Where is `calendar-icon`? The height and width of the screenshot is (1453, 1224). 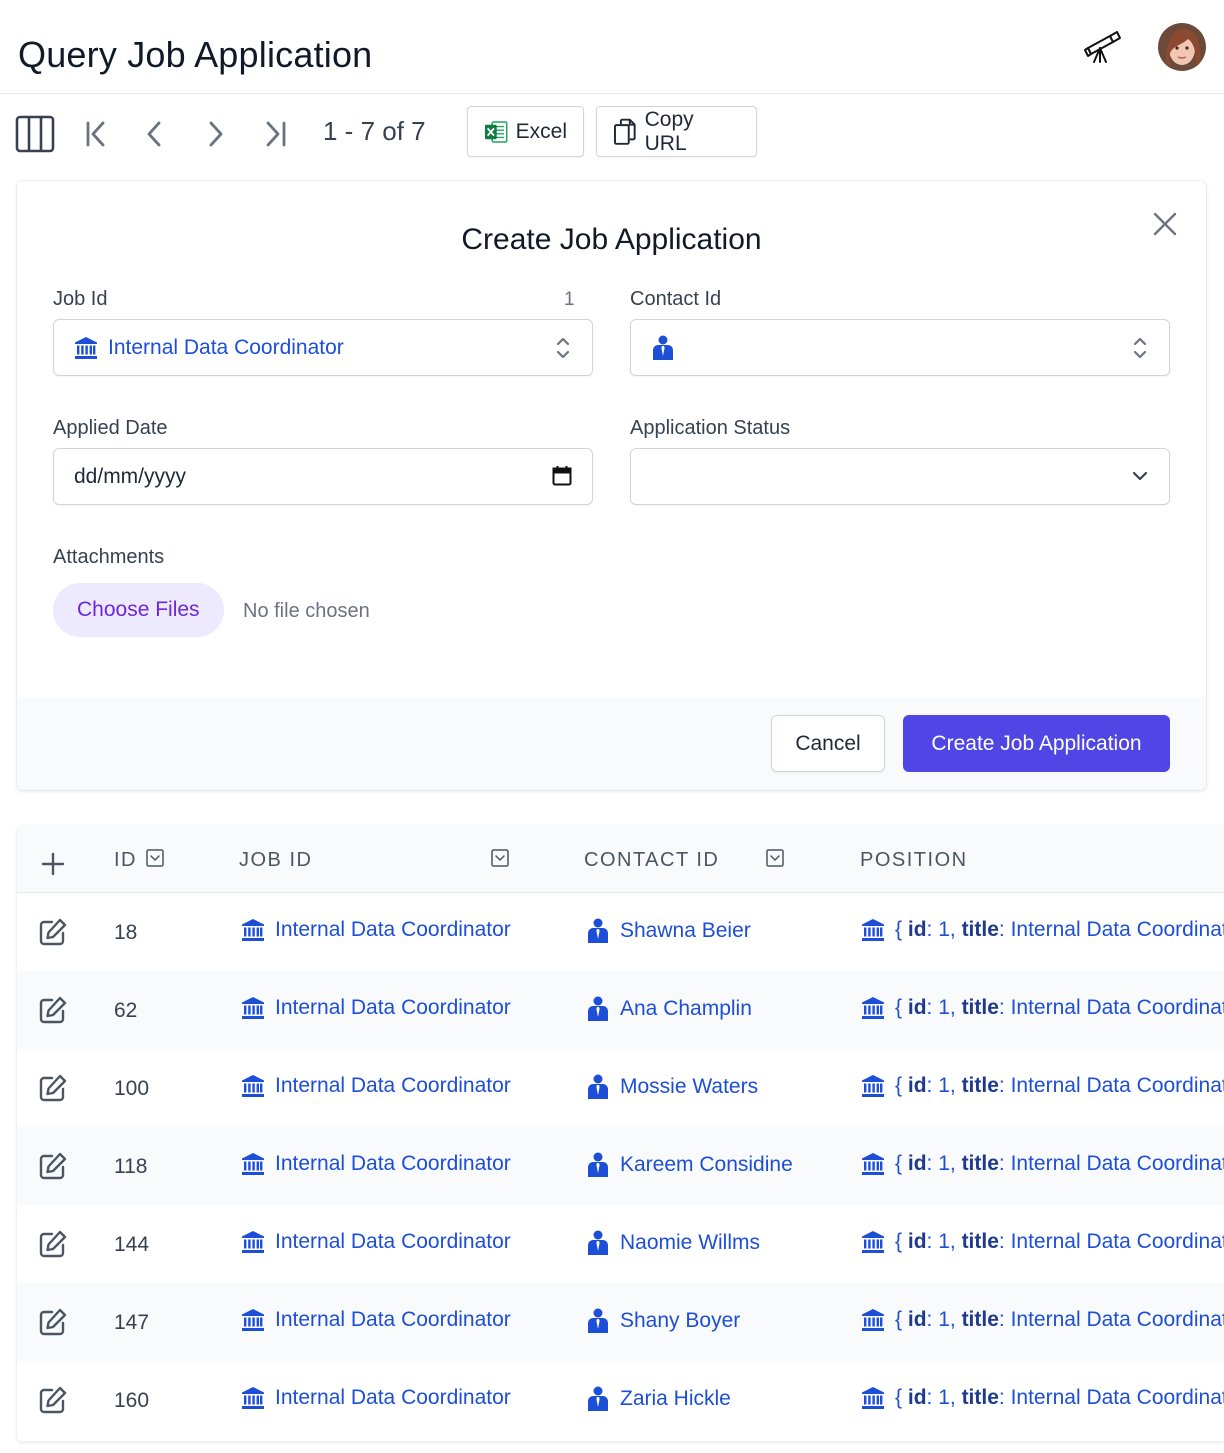
calendar-icon is located at coordinates (562, 476).